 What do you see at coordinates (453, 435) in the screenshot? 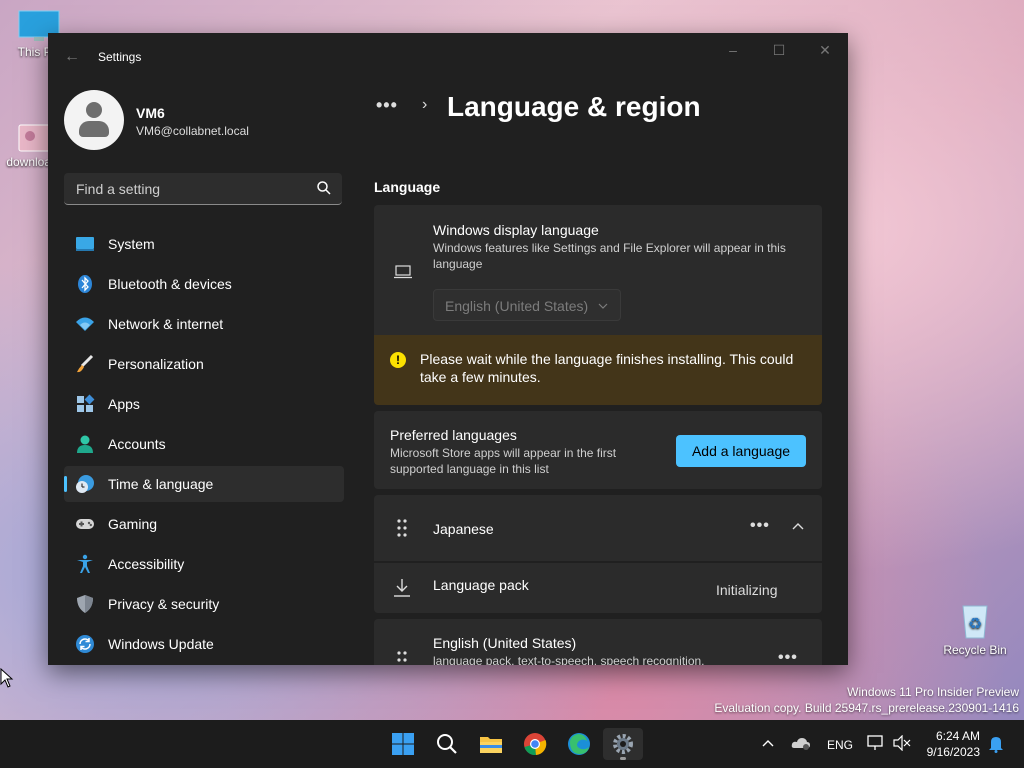
I see `preferred-languages-title: Preferred languages` at bounding box center [453, 435].